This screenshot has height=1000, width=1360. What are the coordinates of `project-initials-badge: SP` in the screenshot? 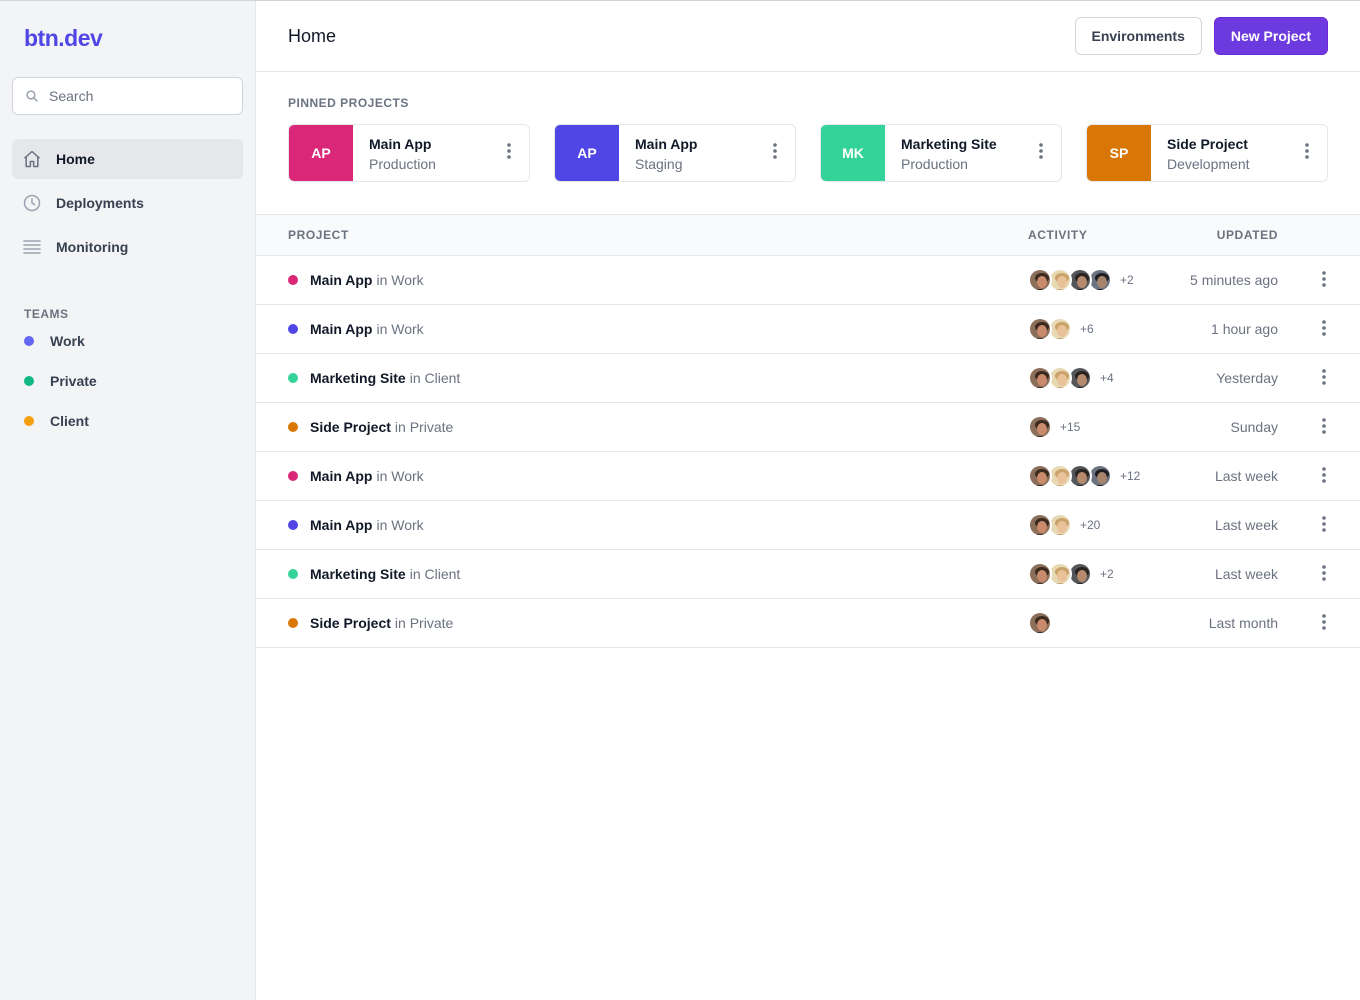 It's located at (1119, 153).